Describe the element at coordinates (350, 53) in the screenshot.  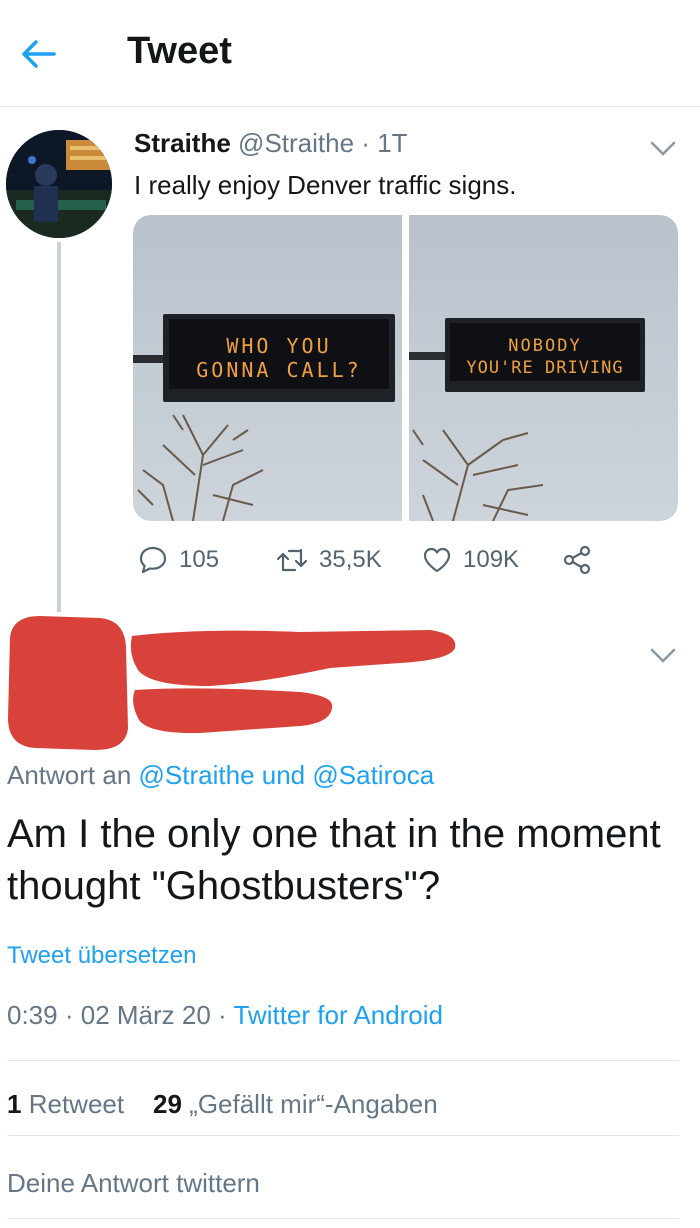
I see `top-bar: Tweet` at that location.